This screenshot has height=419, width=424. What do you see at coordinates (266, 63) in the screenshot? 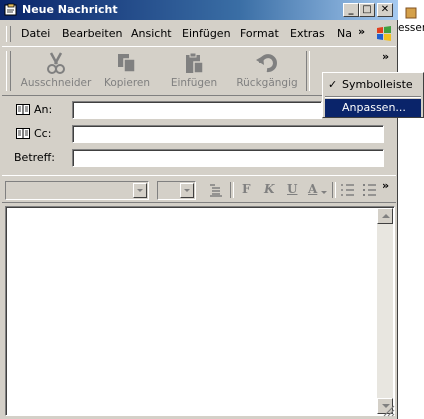
I see `undo-icon` at bounding box center [266, 63].